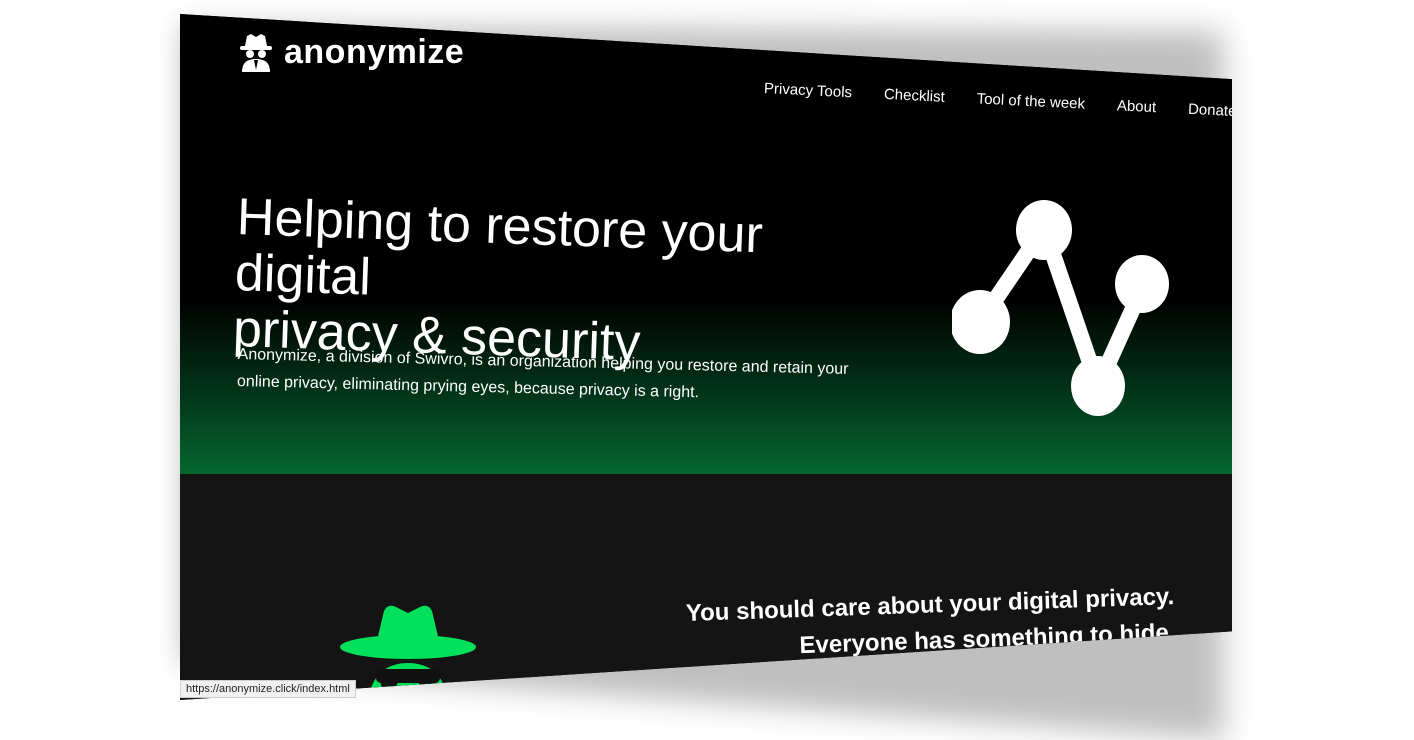  I want to click on status-bar-url: https://anonymize.click/index.html, so click(268, 689).